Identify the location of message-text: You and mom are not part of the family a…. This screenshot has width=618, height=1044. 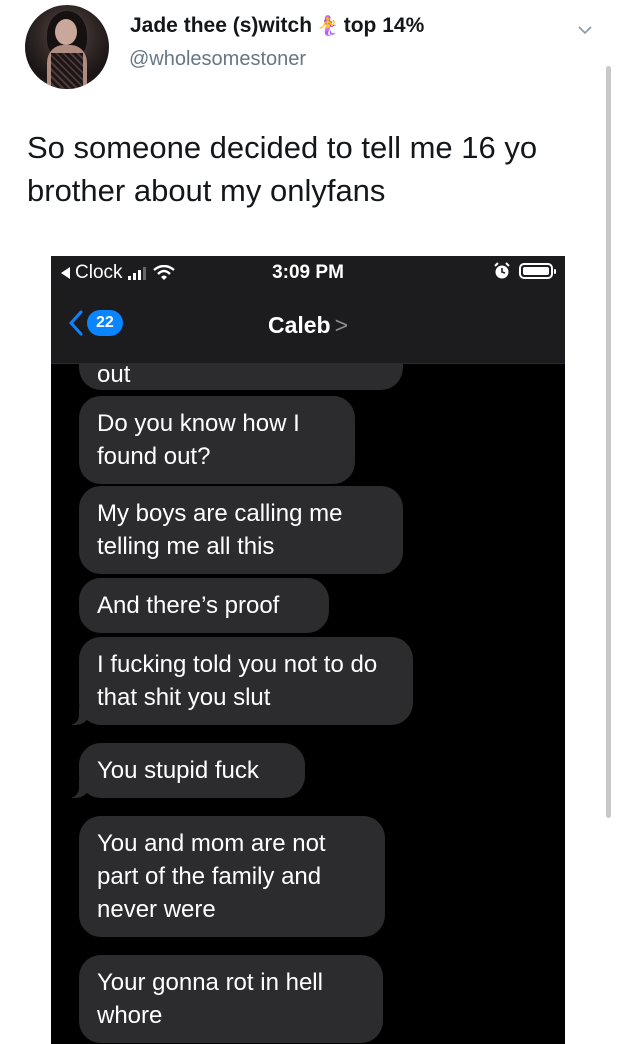
(211, 876).